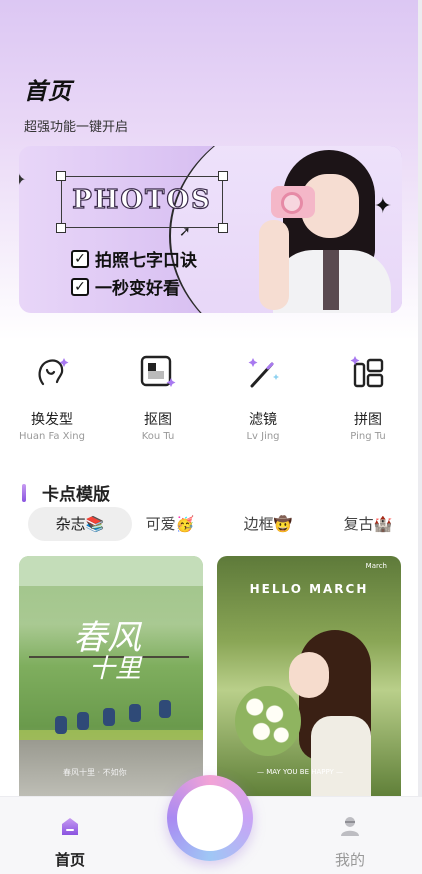  What do you see at coordinates (170, 524) in the screenshot?
I see `tab-cute: 可爱🥳` at bounding box center [170, 524].